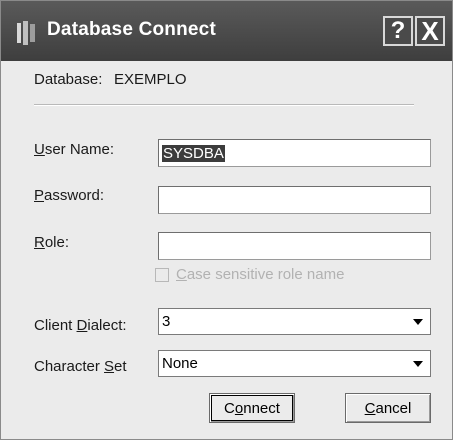 The width and height of the screenshot is (453, 440). Describe the element at coordinates (79, 149) in the screenshot. I see `user-name-label-text: ser Name:` at that location.